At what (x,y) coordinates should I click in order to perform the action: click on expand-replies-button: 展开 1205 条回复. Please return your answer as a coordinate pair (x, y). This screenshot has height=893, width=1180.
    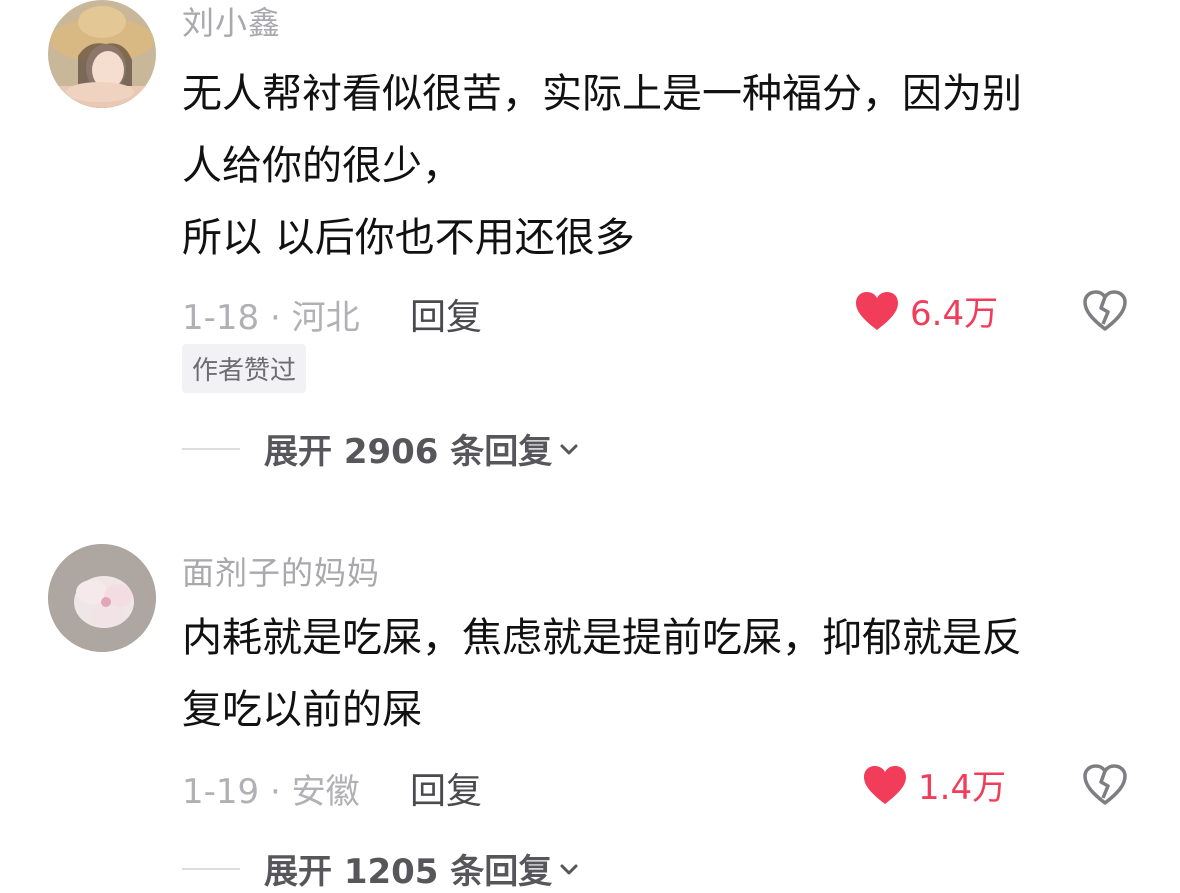
    Looking at the image, I should click on (381, 868).